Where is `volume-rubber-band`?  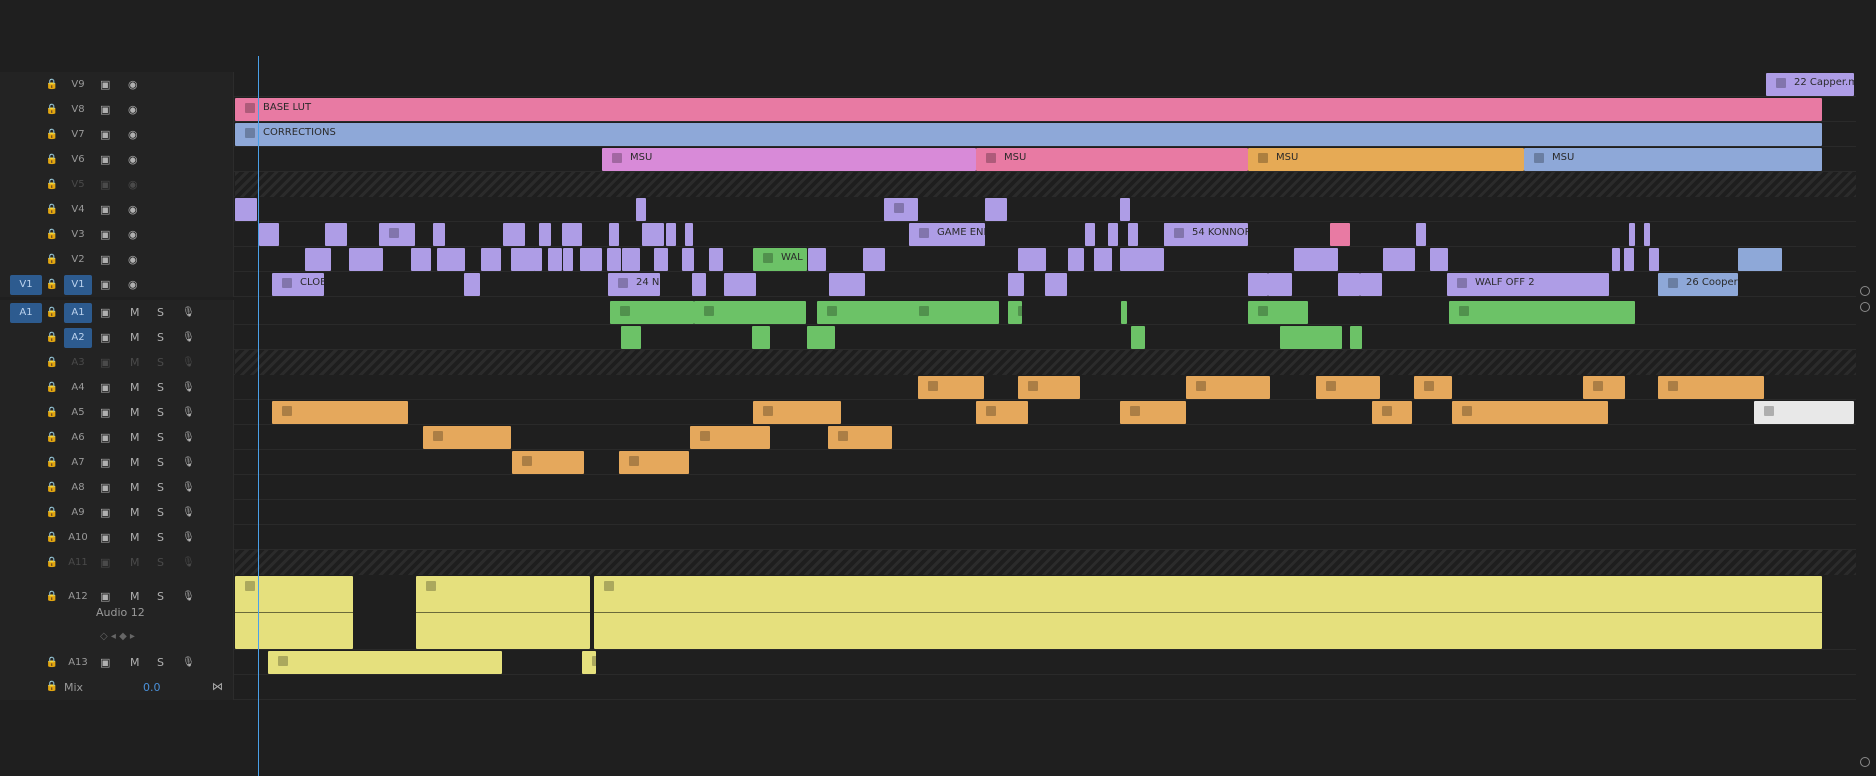 volume-rubber-band is located at coordinates (294, 612).